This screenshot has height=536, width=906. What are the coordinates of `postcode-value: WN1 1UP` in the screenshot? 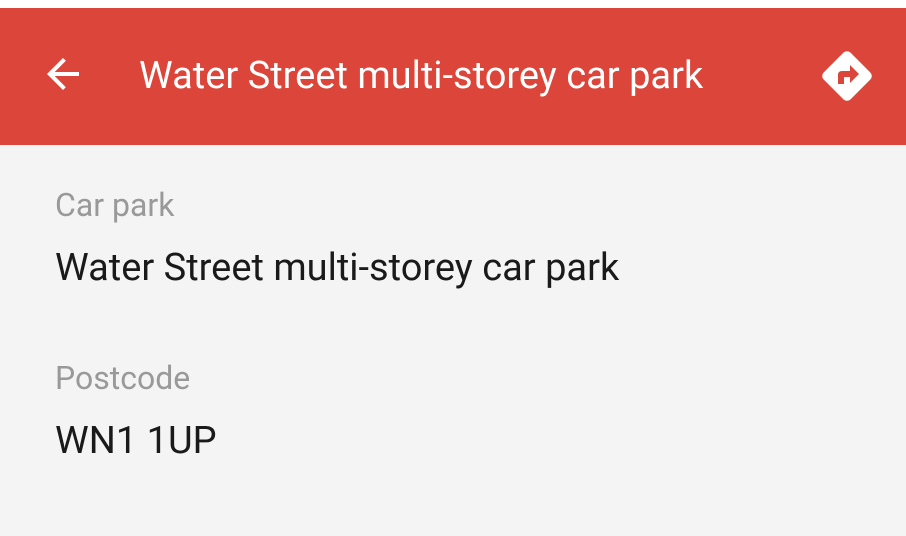 It's located at (136, 441).